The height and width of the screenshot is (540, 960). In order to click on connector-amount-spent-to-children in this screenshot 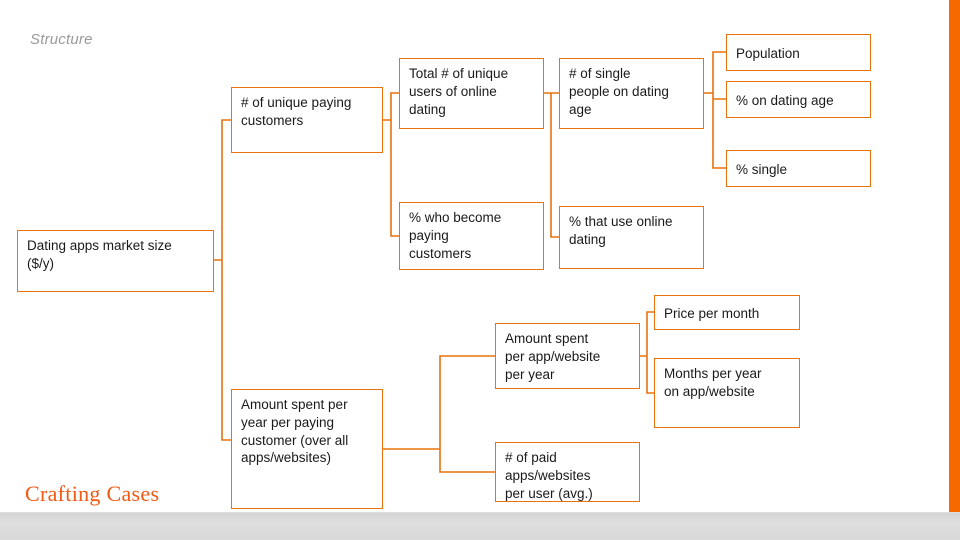, I will do `click(439, 414)`.